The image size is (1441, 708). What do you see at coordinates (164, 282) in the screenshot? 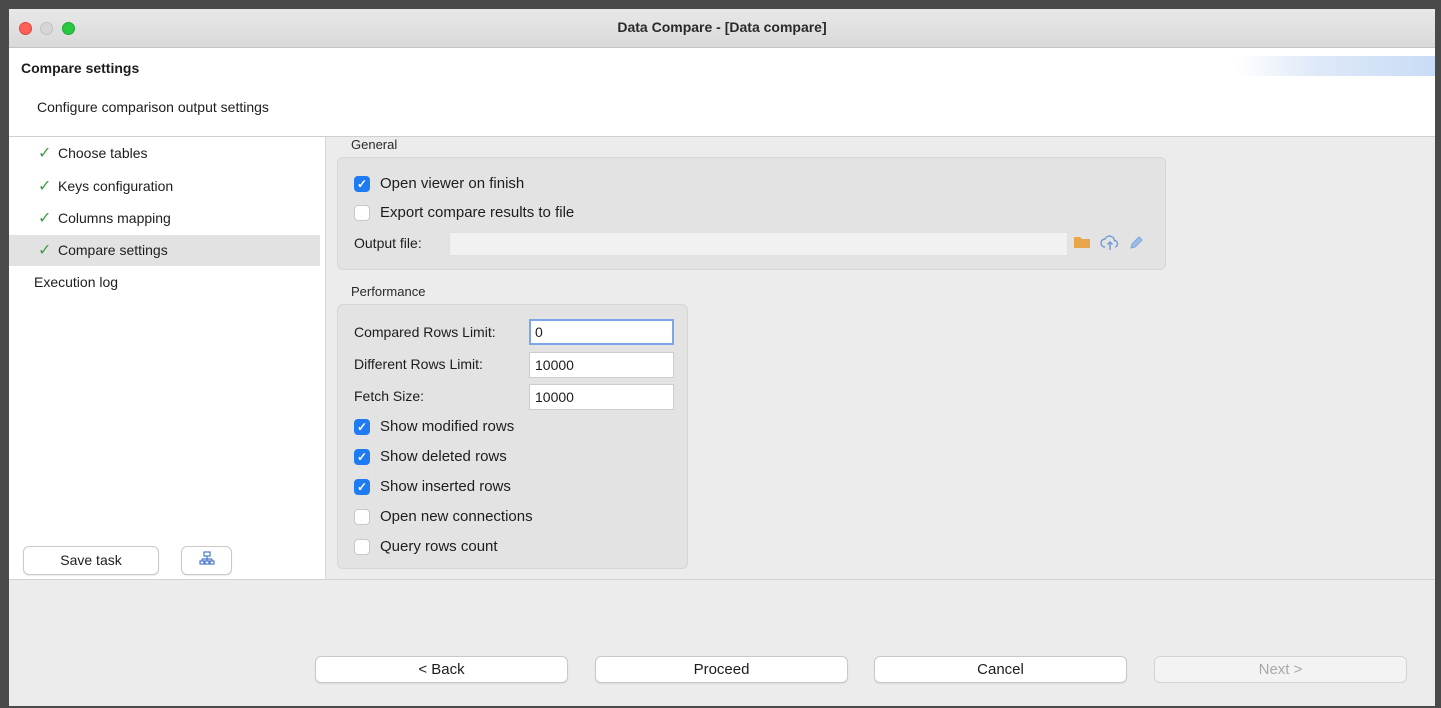
I see `sidebar-item-execution-log: Execution log` at bounding box center [164, 282].